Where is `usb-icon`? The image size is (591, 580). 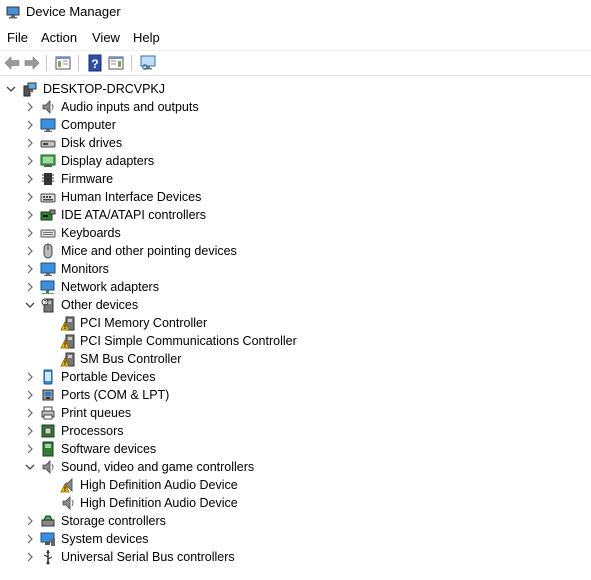
usb-icon is located at coordinates (48, 557).